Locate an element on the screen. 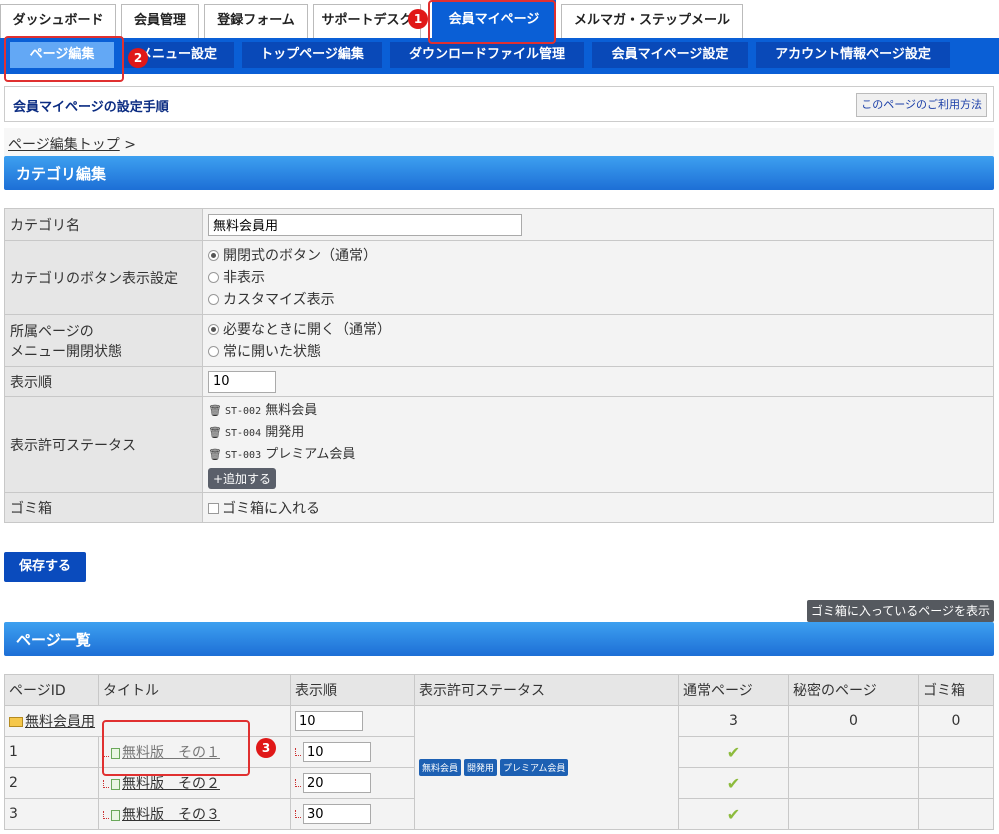 The height and width of the screenshot is (834, 999). menu-state-label-line1: 所属ページの is located at coordinates (52, 331).